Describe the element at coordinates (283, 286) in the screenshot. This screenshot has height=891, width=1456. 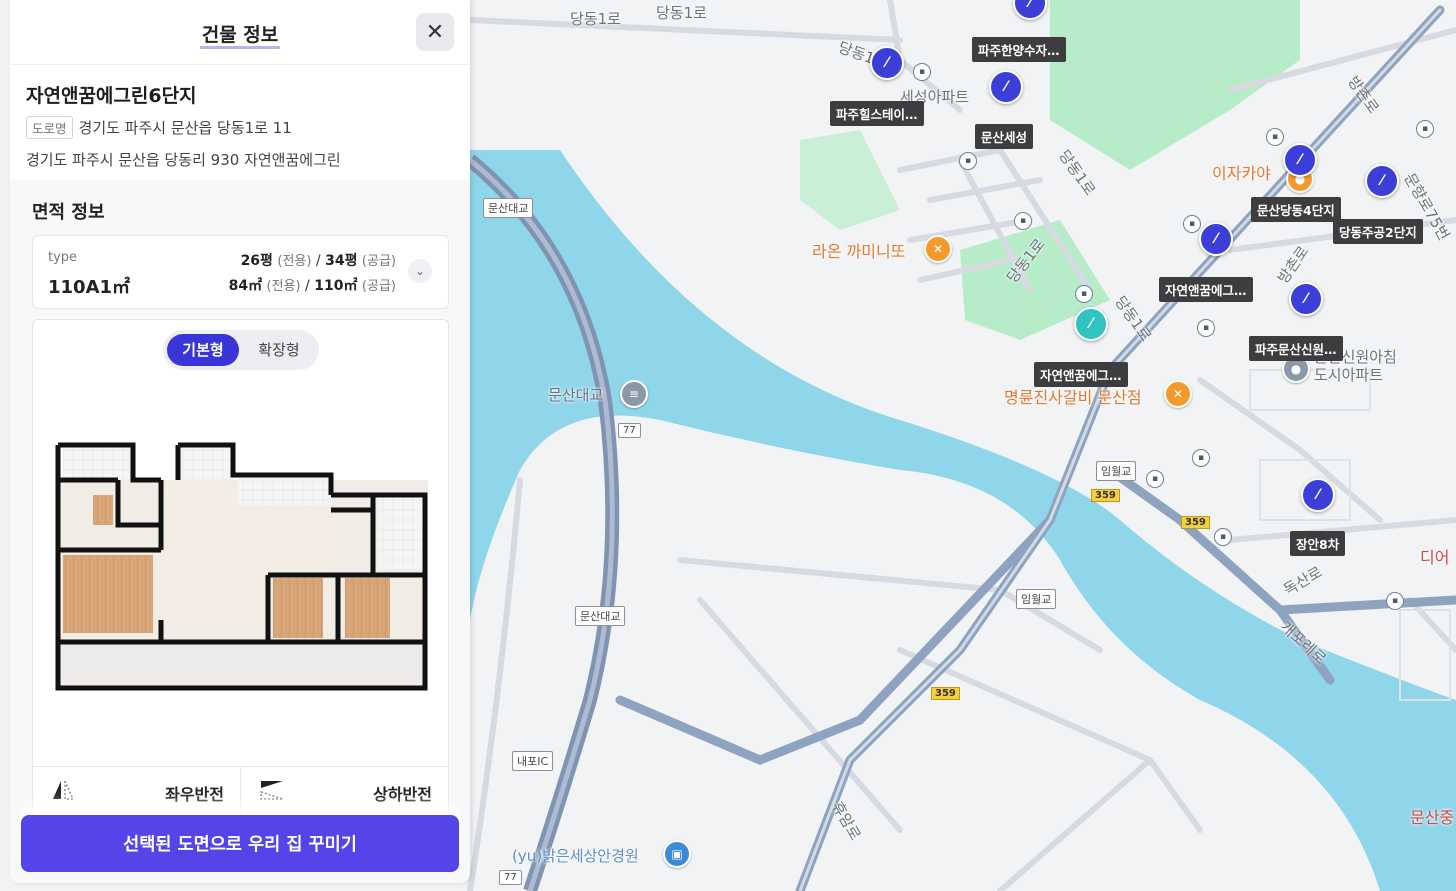
I see `sqm-exclusive-note: (전용)` at that location.